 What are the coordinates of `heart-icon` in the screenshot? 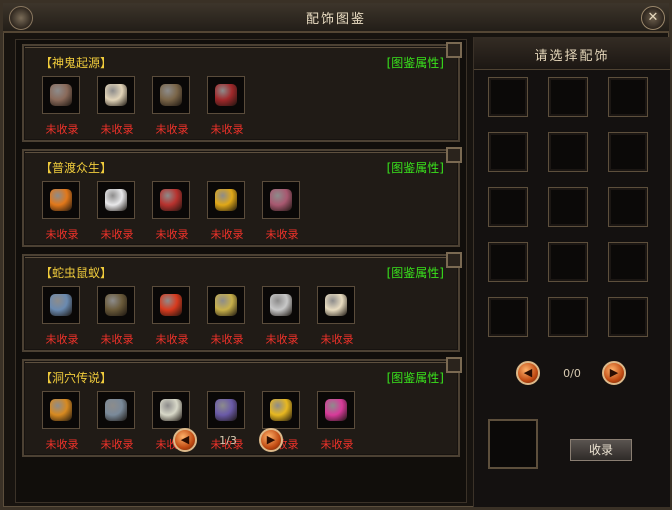 It's located at (226, 95).